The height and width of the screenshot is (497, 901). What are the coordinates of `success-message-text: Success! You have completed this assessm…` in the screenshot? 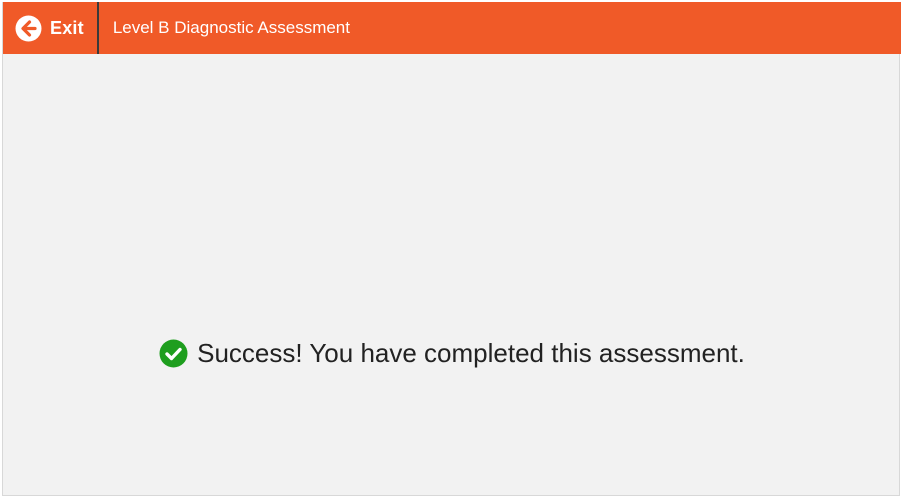 It's located at (471, 353).